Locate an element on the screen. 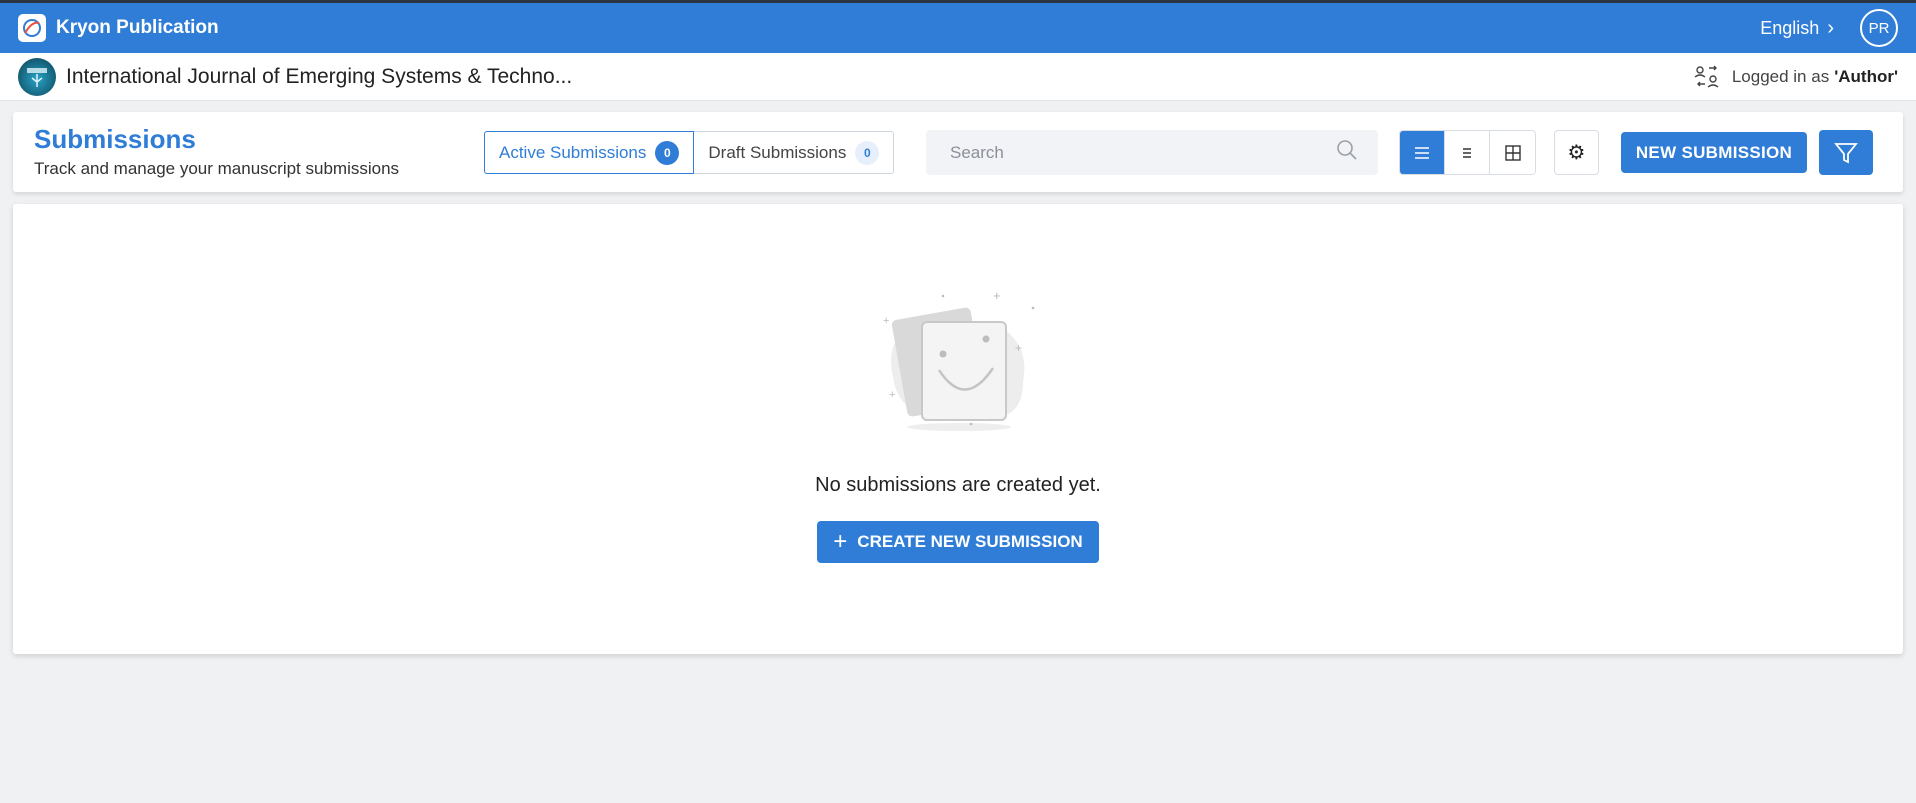 The width and height of the screenshot is (1916, 803). logged-in-role: 'Author' is located at coordinates (1866, 76).